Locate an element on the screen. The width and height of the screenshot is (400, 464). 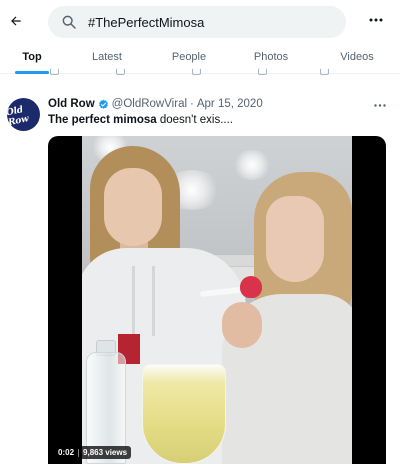
like-icon is located at coordinates (196, 71).